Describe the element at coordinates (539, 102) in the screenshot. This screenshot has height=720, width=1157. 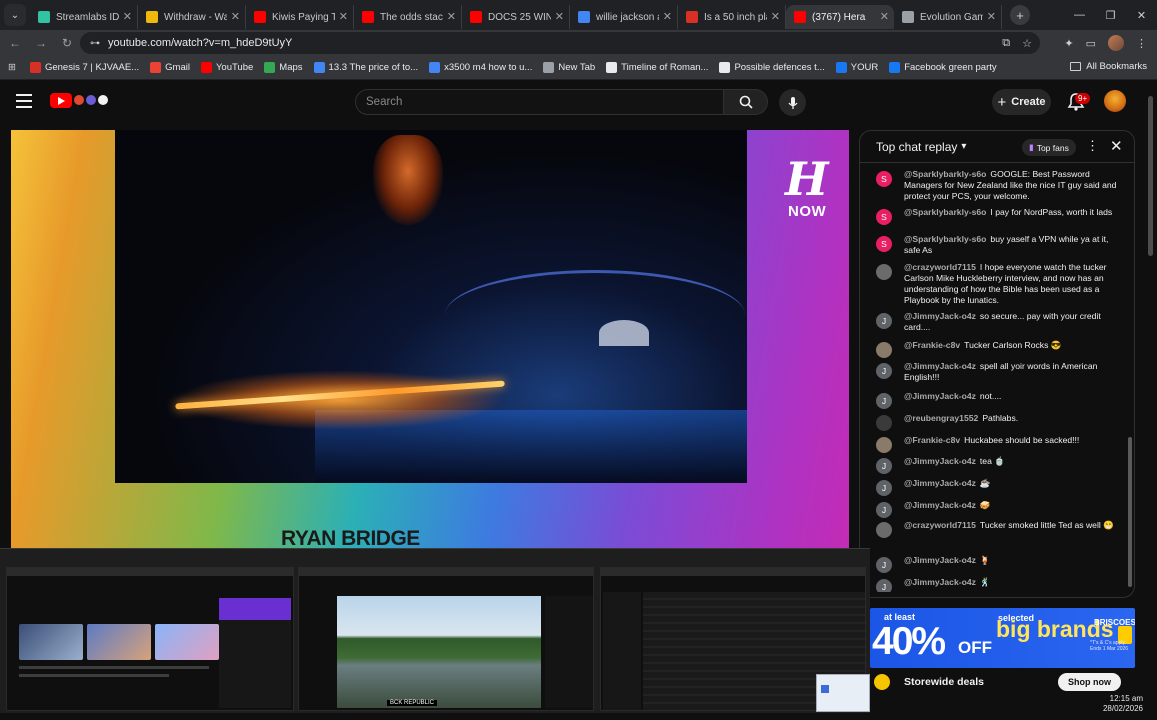
I see `search-input: Search` at that location.